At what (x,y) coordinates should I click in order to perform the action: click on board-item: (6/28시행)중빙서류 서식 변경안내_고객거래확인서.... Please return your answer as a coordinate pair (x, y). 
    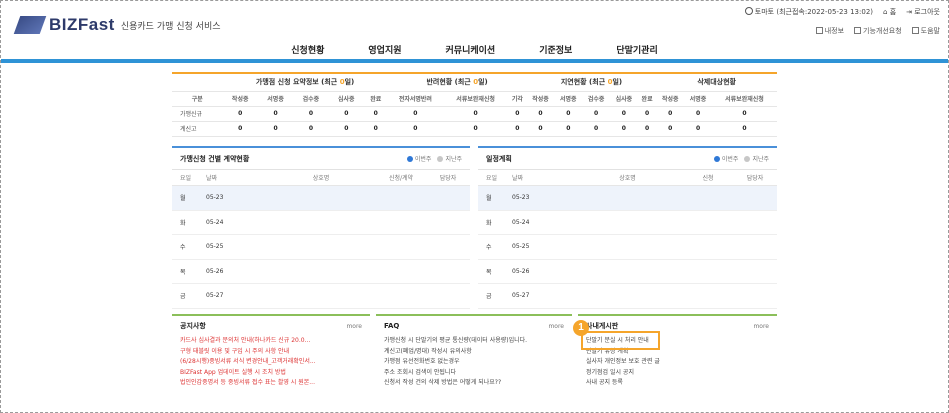
    Looking at the image, I should click on (271, 362).